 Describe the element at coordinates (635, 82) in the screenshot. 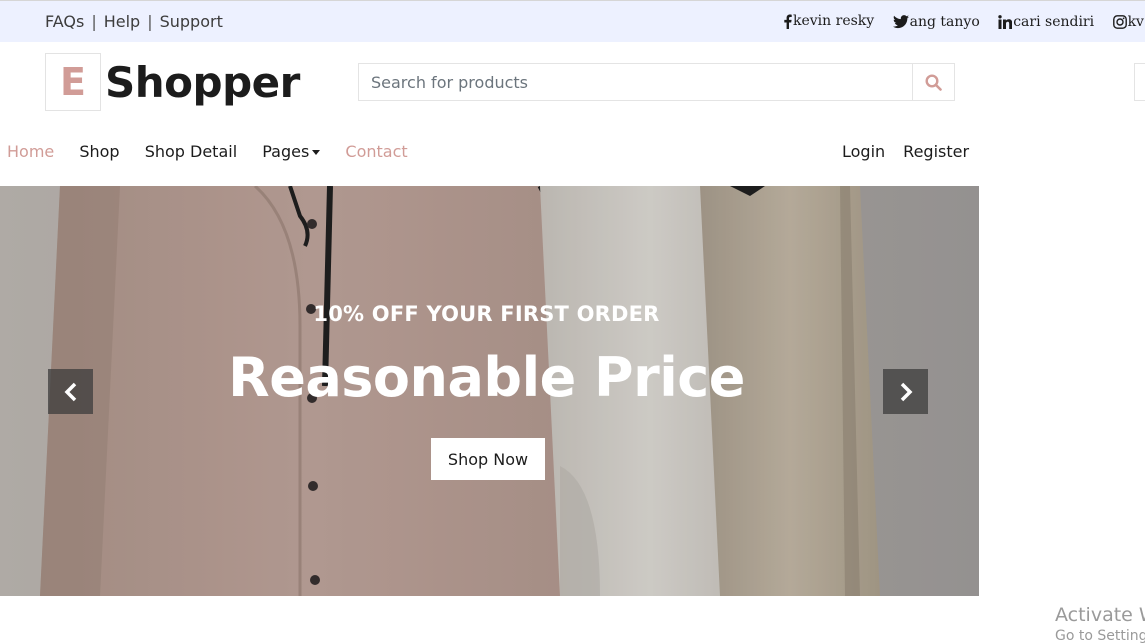

I see `search-input` at that location.